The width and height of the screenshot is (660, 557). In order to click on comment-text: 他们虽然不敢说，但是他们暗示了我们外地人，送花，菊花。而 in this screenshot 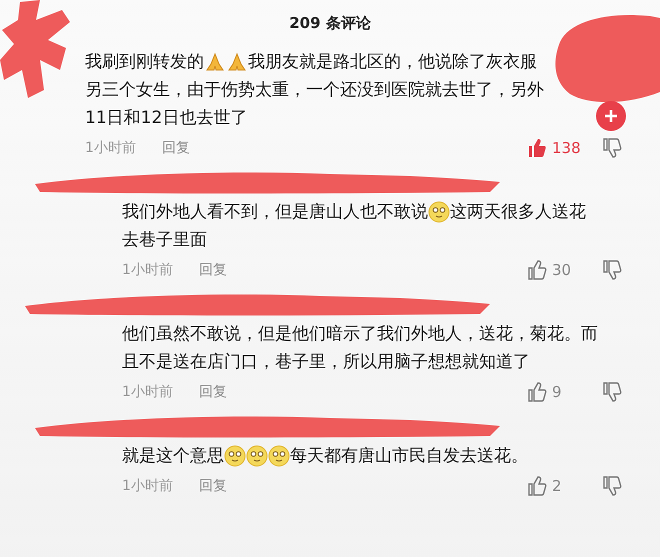, I will do `click(360, 334)`.